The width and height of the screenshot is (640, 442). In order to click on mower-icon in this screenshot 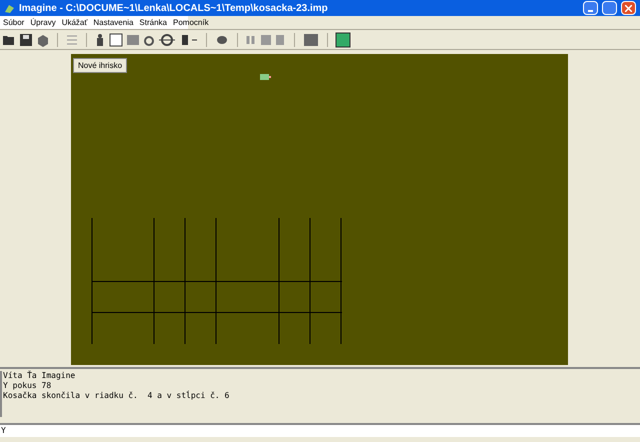, I will do `click(265, 77)`.